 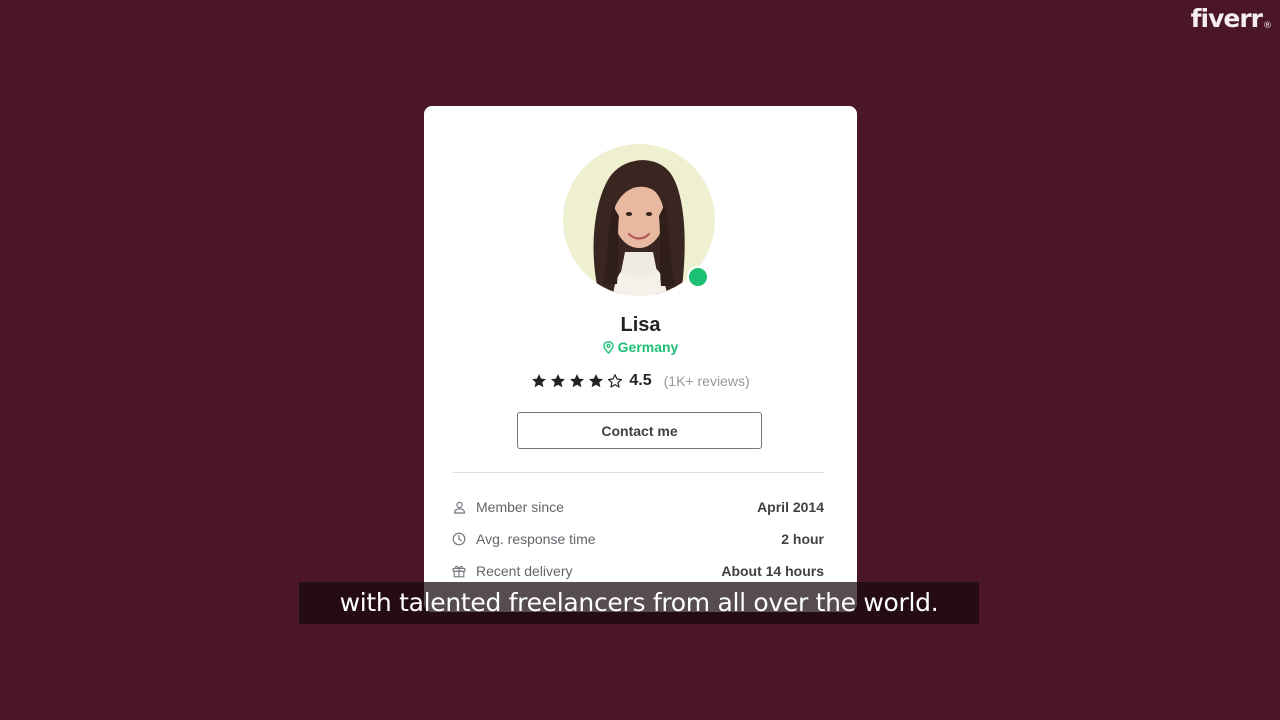 I want to click on logo-text: fiverr, so click(x=1226, y=18).